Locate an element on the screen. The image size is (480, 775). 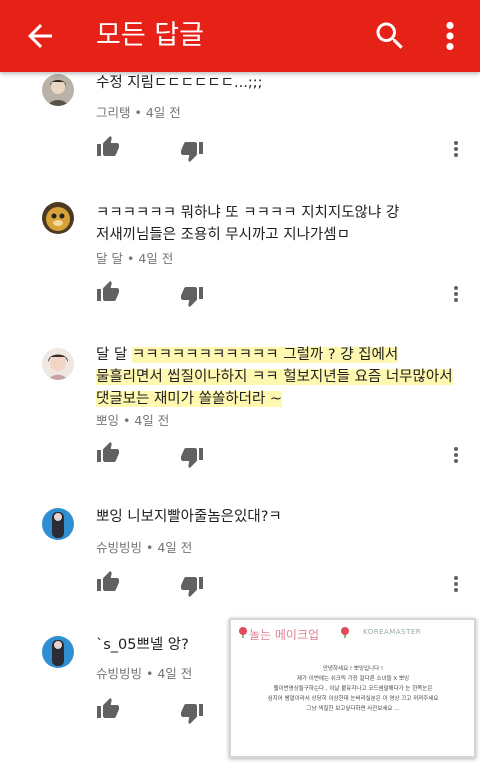
comment-text: 뽀잉 니보지빨아줄놈은있대?ㅋ is located at coordinates (189, 517).